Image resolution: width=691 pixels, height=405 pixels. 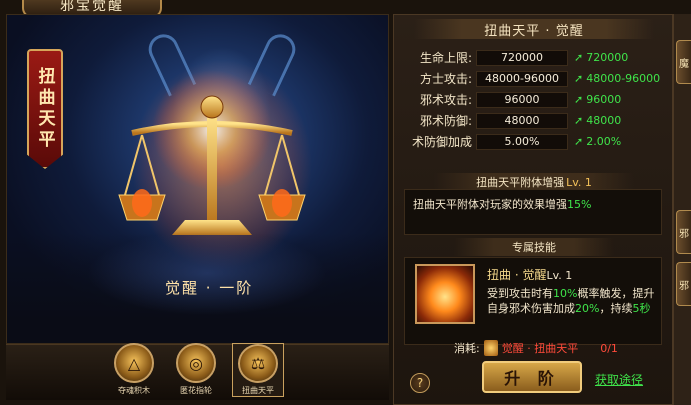 What do you see at coordinates (534, 29) in the screenshot?
I see `panel-title: 扭曲天平 · 觉醒` at bounding box center [534, 29].